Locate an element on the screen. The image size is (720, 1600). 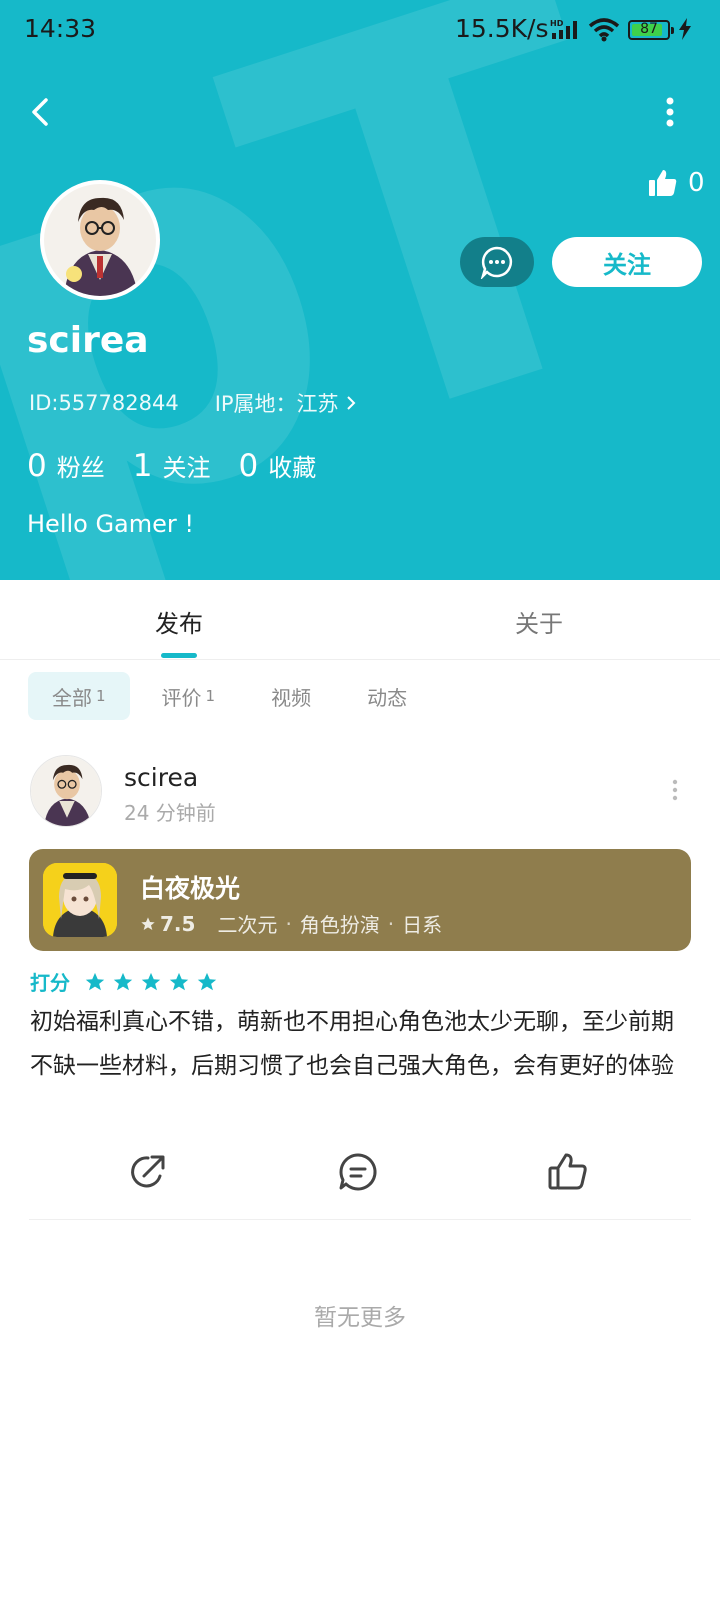
follow-button: 关注 is located at coordinates (627, 262).